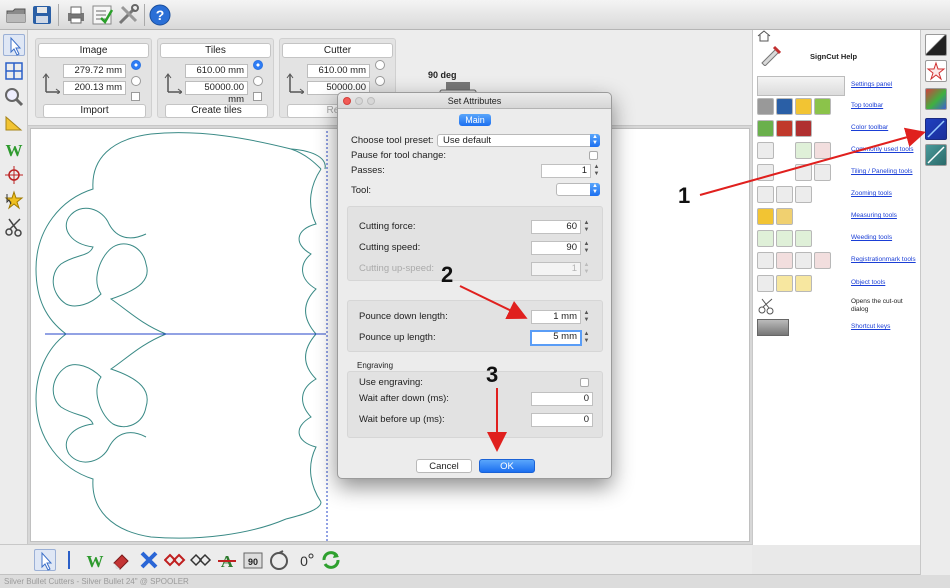  What do you see at coordinates (216, 93) in the screenshot?
I see `tiles-height-field: 50000.00 mm` at bounding box center [216, 93].